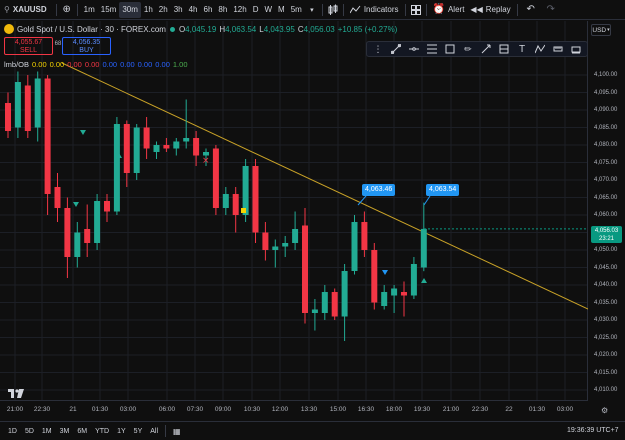 The height and width of the screenshot is (440, 625). What do you see at coordinates (65, 431) in the screenshot?
I see `range-3M: 3M` at bounding box center [65, 431].